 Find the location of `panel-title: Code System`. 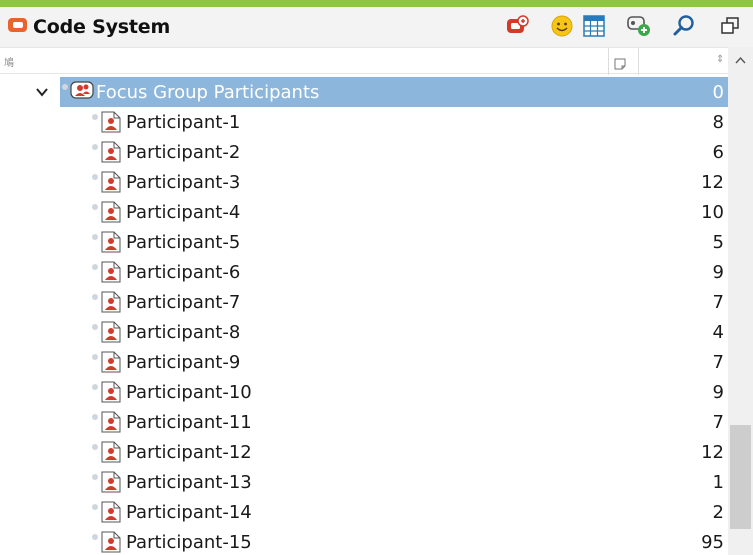

panel-title: Code System is located at coordinates (102, 27).